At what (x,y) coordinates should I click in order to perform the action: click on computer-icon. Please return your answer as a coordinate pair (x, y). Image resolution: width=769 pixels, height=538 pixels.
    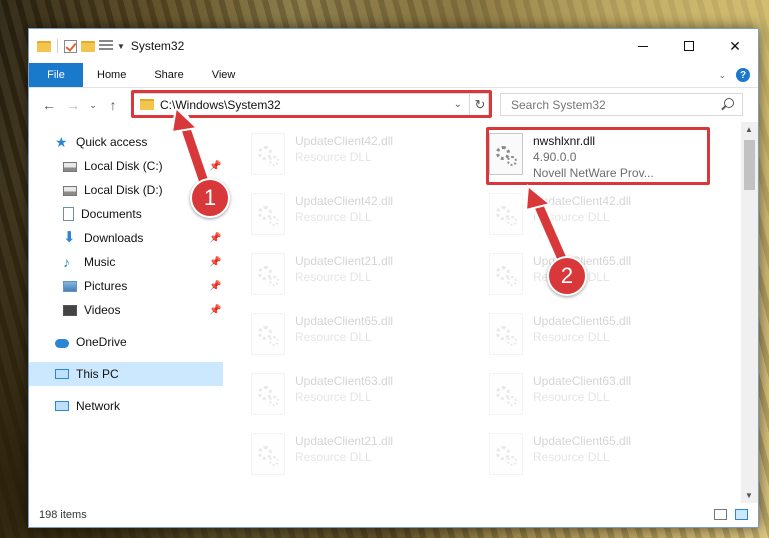
    Looking at the image, I should click on (62, 374).